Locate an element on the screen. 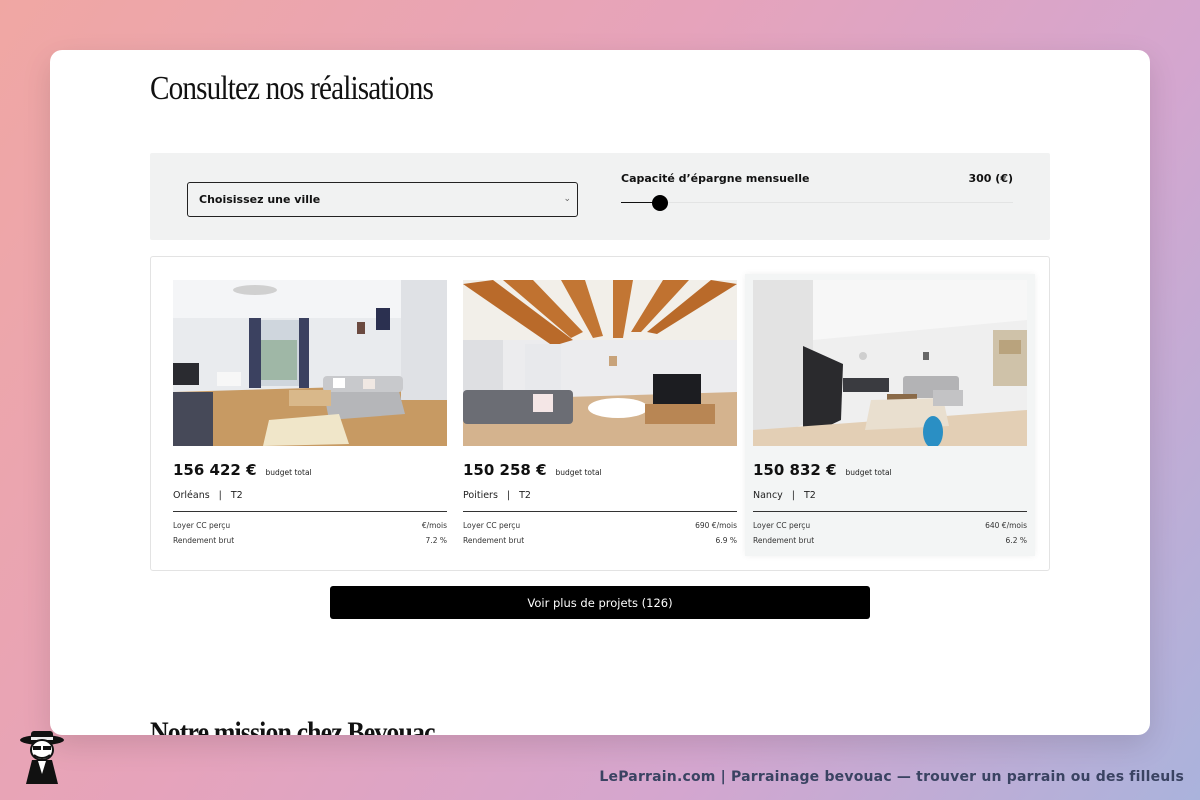 This screenshot has height=800, width=1200. project-price: 156 422 € is located at coordinates (215, 470).